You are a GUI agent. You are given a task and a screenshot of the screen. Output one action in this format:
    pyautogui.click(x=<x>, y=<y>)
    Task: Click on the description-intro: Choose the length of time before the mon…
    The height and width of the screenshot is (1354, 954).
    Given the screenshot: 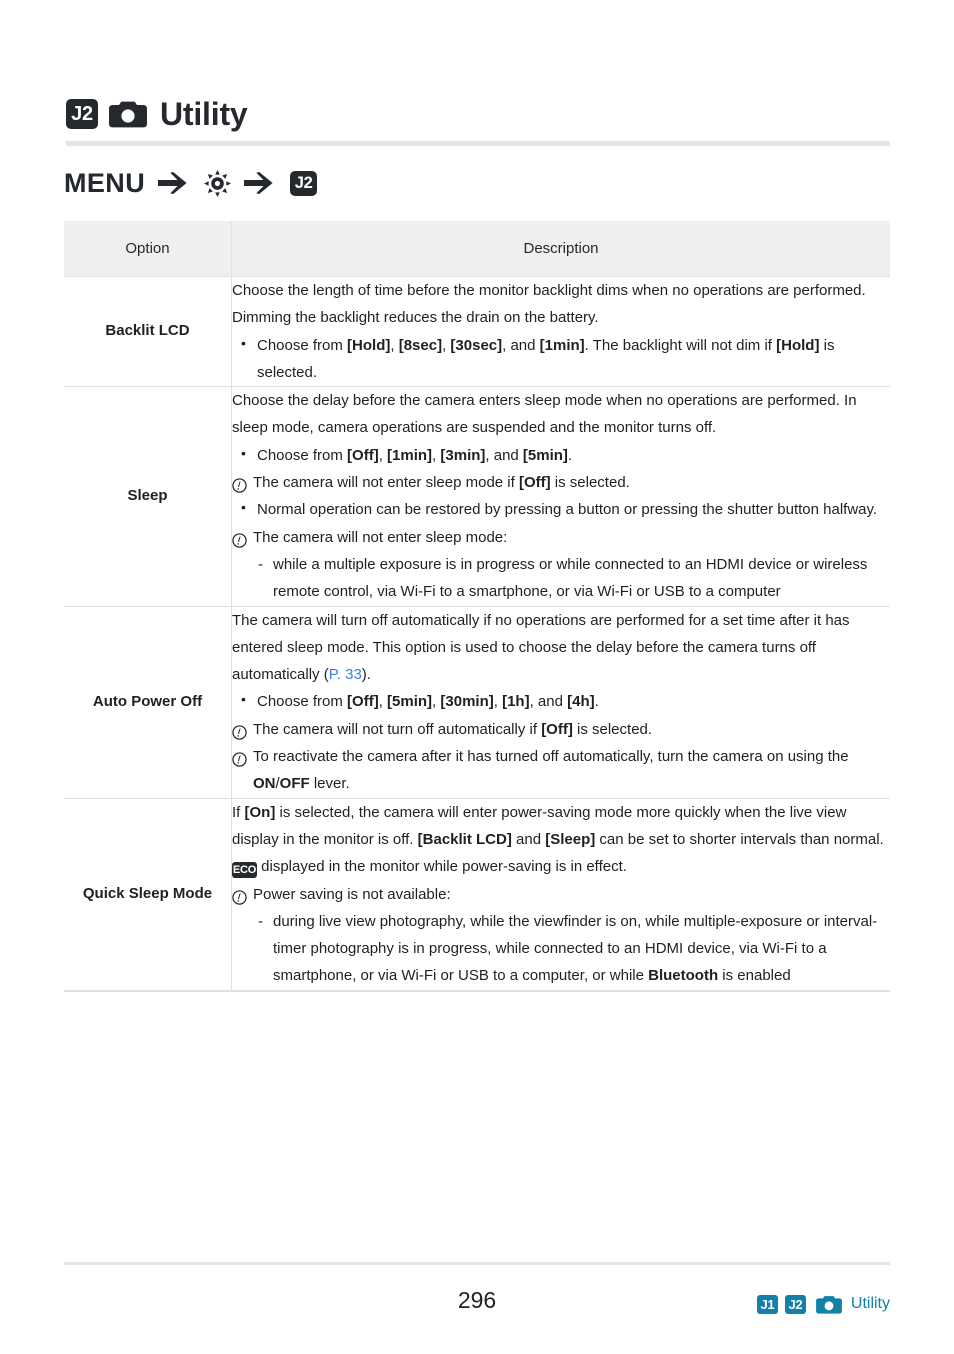 What is the action you would take?
    pyautogui.click(x=549, y=304)
    